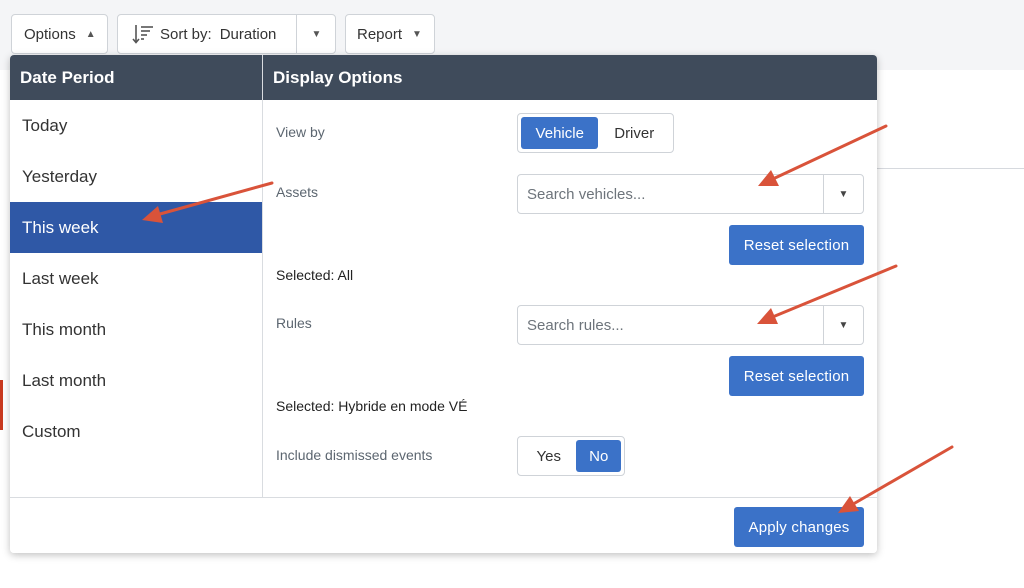  What do you see at coordinates (670, 194) in the screenshot?
I see `assets-search-input` at bounding box center [670, 194].